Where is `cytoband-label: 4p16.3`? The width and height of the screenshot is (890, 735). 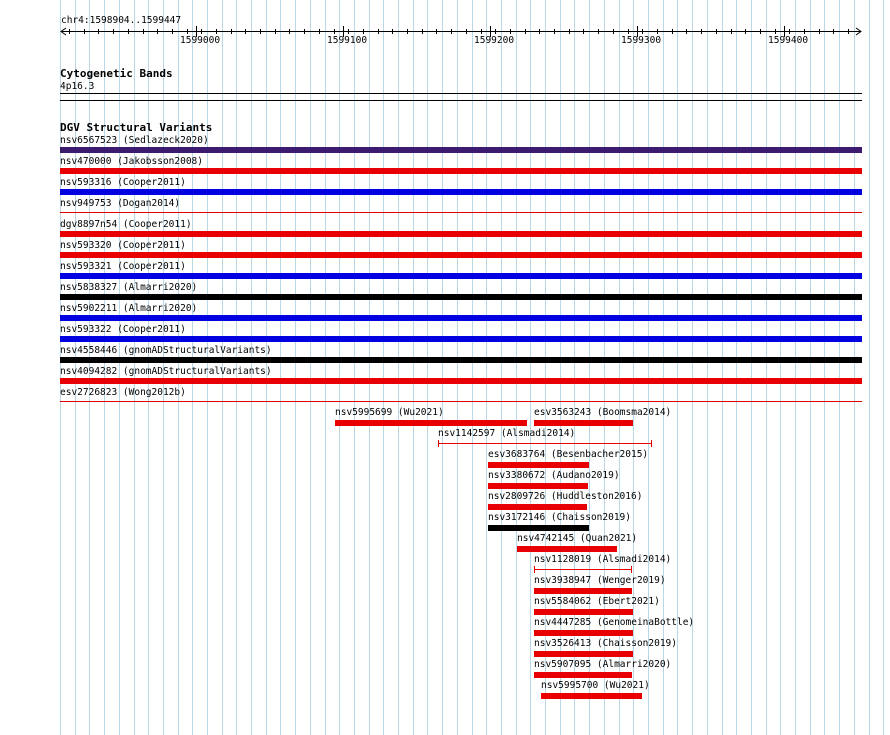
cytoband-label: 4p16.3 is located at coordinates (77, 86).